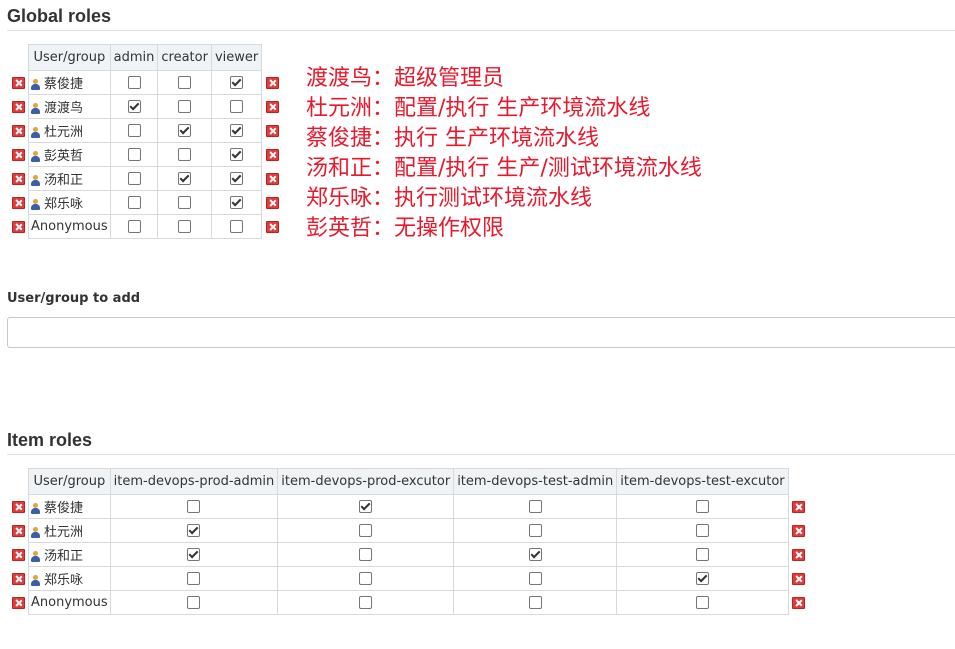  Describe the element at coordinates (194, 481) in the screenshot. I see `item-header-prod-admin: item-devops-prod-admin` at that location.